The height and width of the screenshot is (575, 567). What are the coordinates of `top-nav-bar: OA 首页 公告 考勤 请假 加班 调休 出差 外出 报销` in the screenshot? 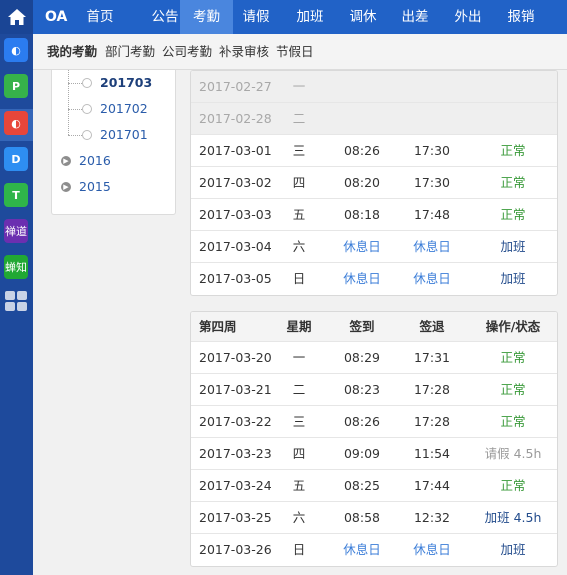 It's located at (300, 17).